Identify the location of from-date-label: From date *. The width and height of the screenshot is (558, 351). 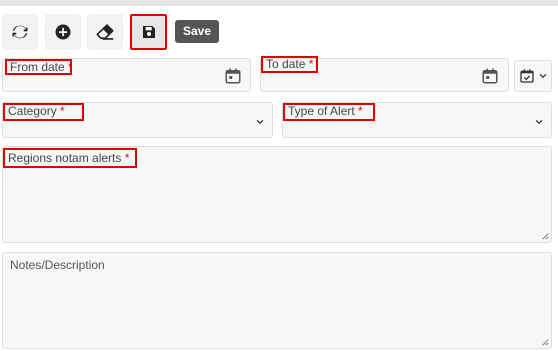
(38, 67).